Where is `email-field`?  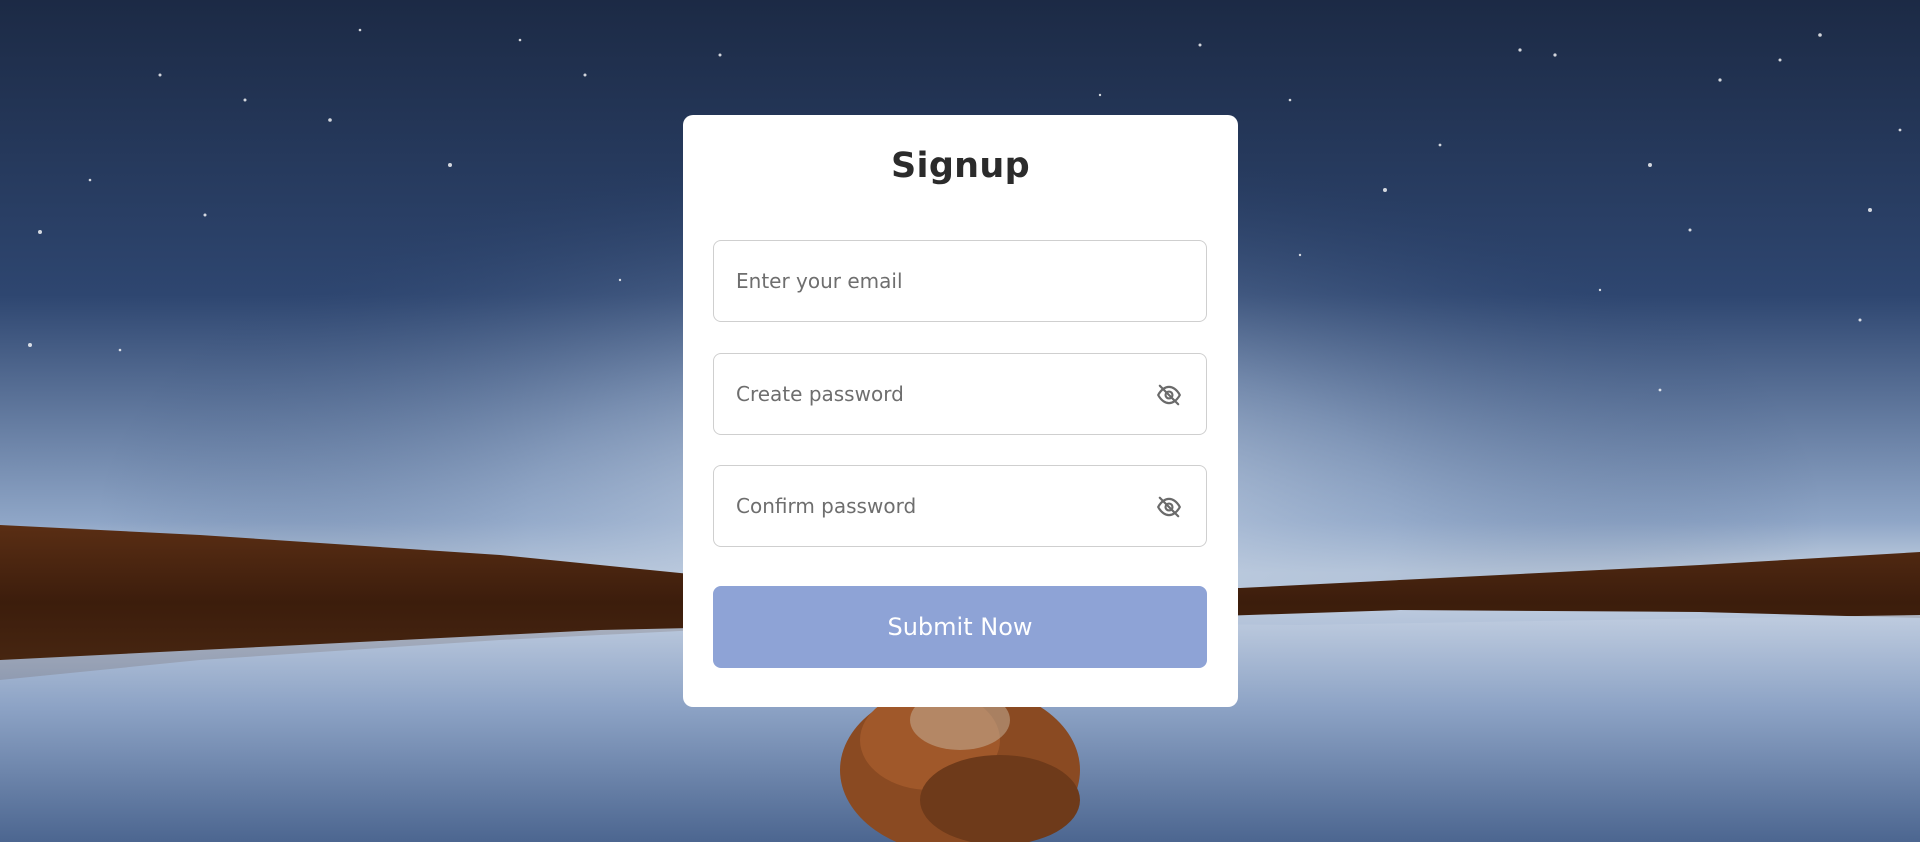 email-field is located at coordinates (960, 281).